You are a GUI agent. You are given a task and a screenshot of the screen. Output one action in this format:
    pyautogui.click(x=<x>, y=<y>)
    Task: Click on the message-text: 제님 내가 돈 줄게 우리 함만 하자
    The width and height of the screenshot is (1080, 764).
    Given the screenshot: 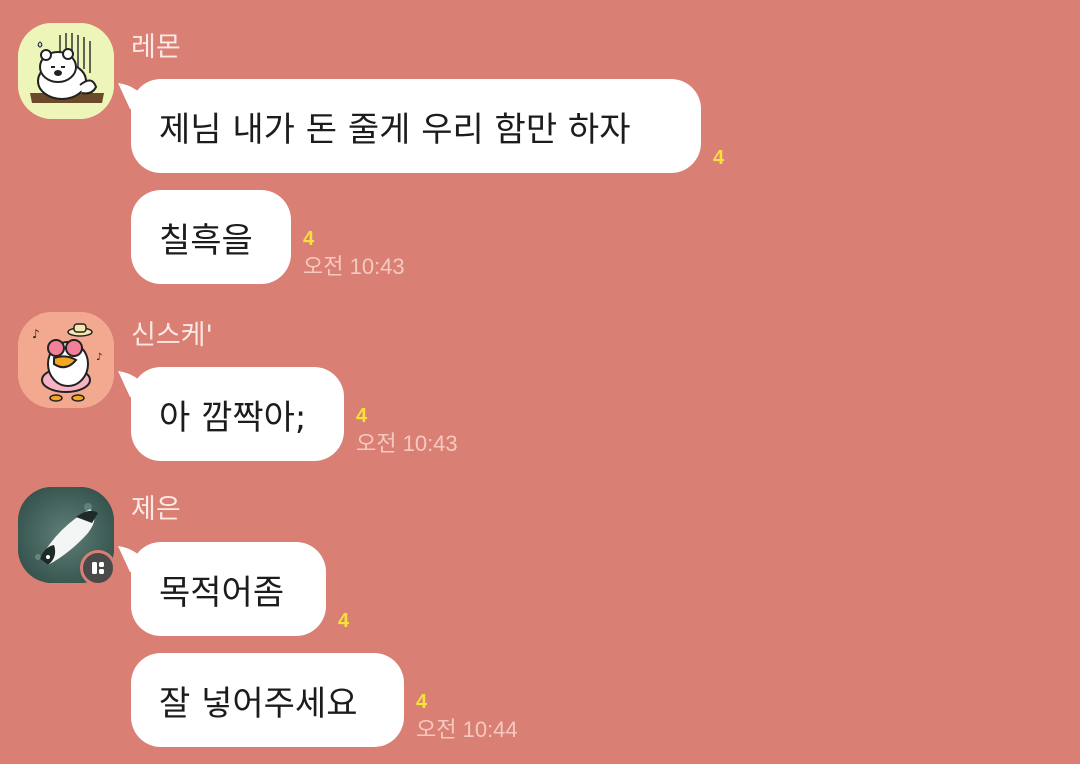 What is the action you would take?
    pyautogui.click(x=395, y=129)
    